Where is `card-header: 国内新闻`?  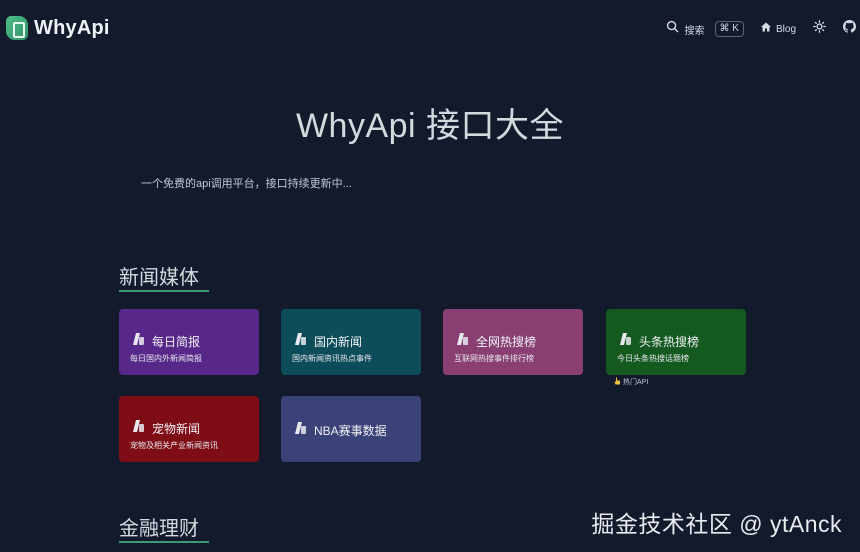
card-header: 国内新闻 is located at coordinates (327, 341).